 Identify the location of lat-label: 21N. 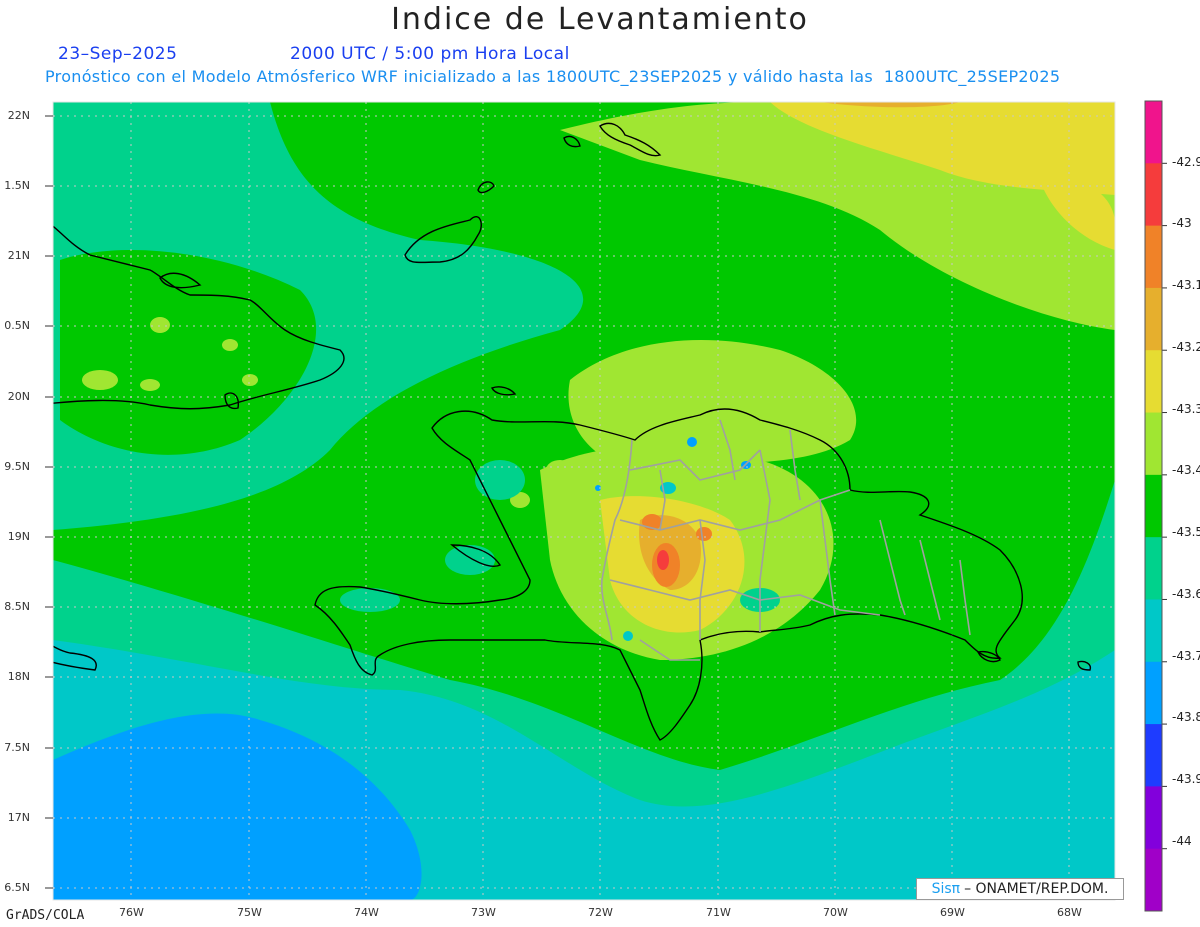
(18, 255).